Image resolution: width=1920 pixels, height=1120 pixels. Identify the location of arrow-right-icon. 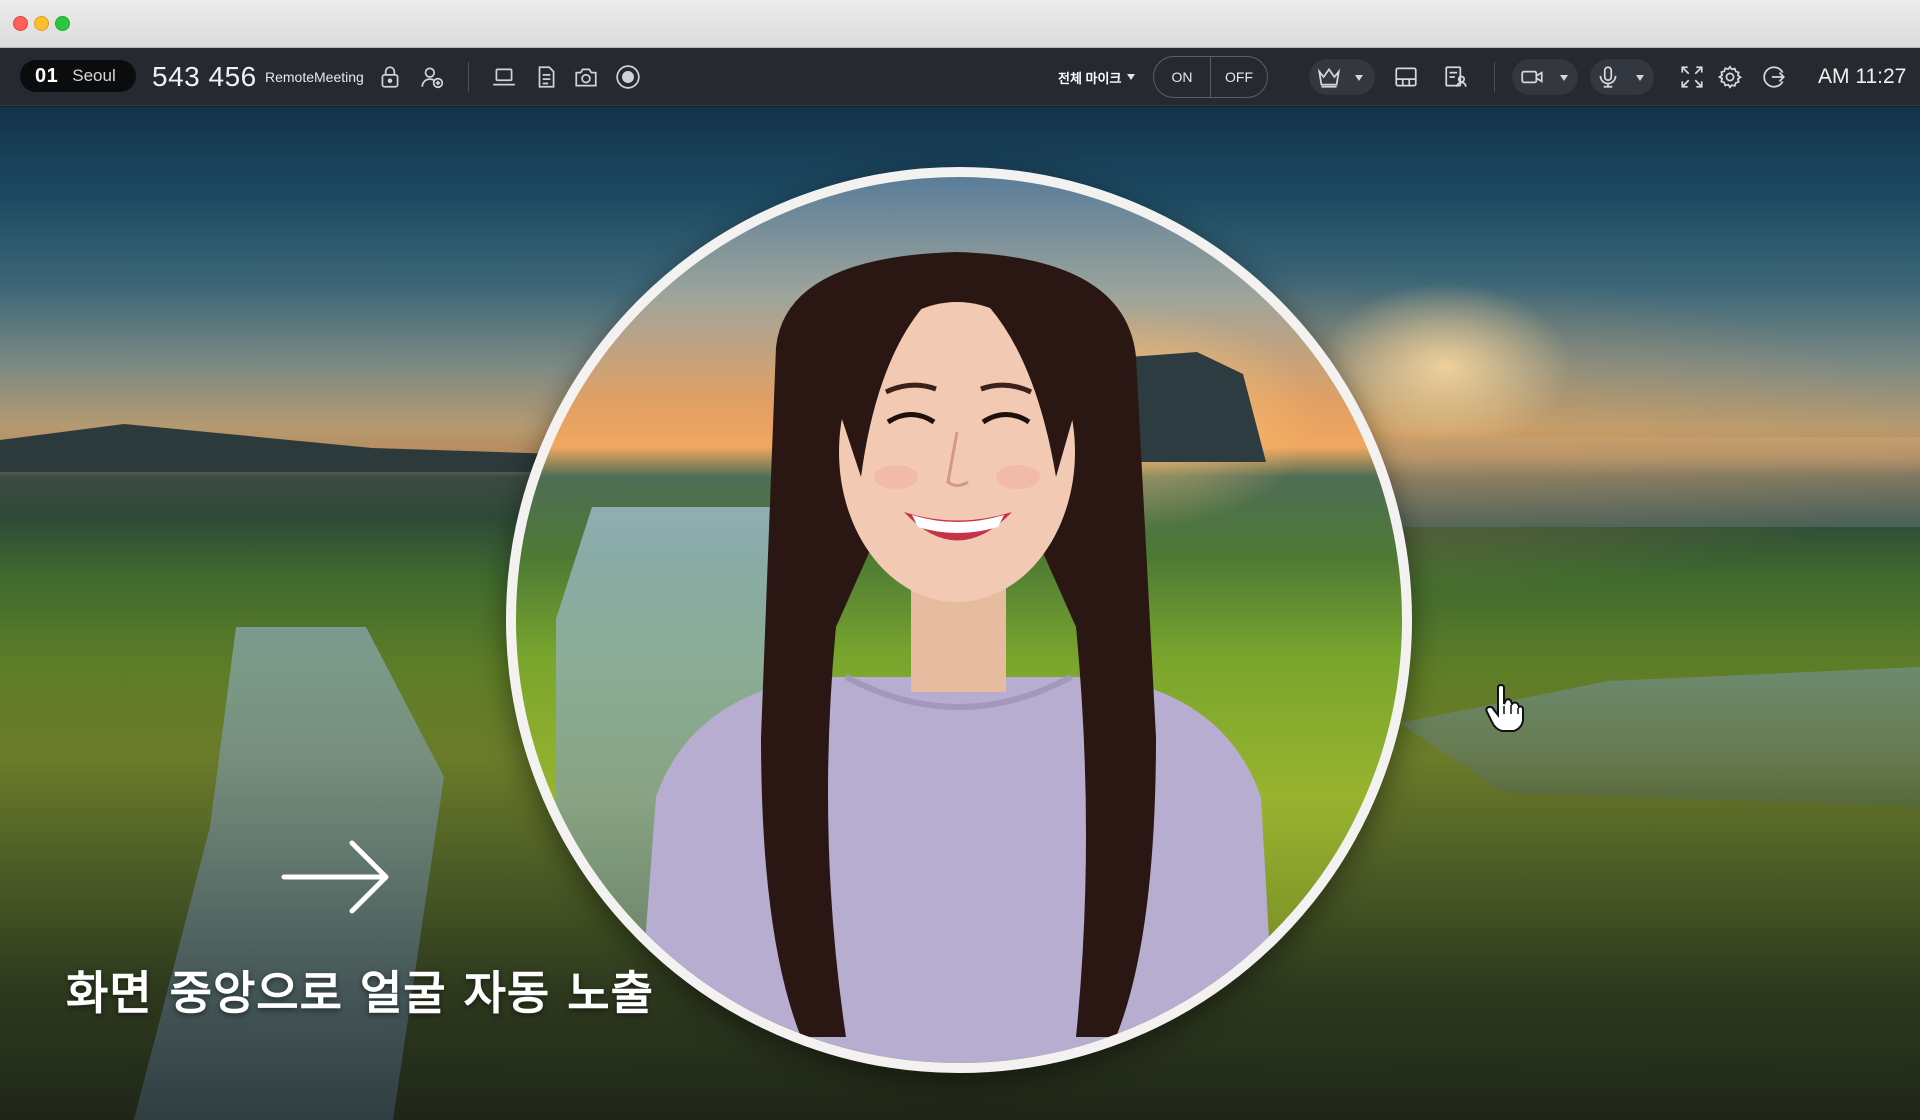
(335, 877).